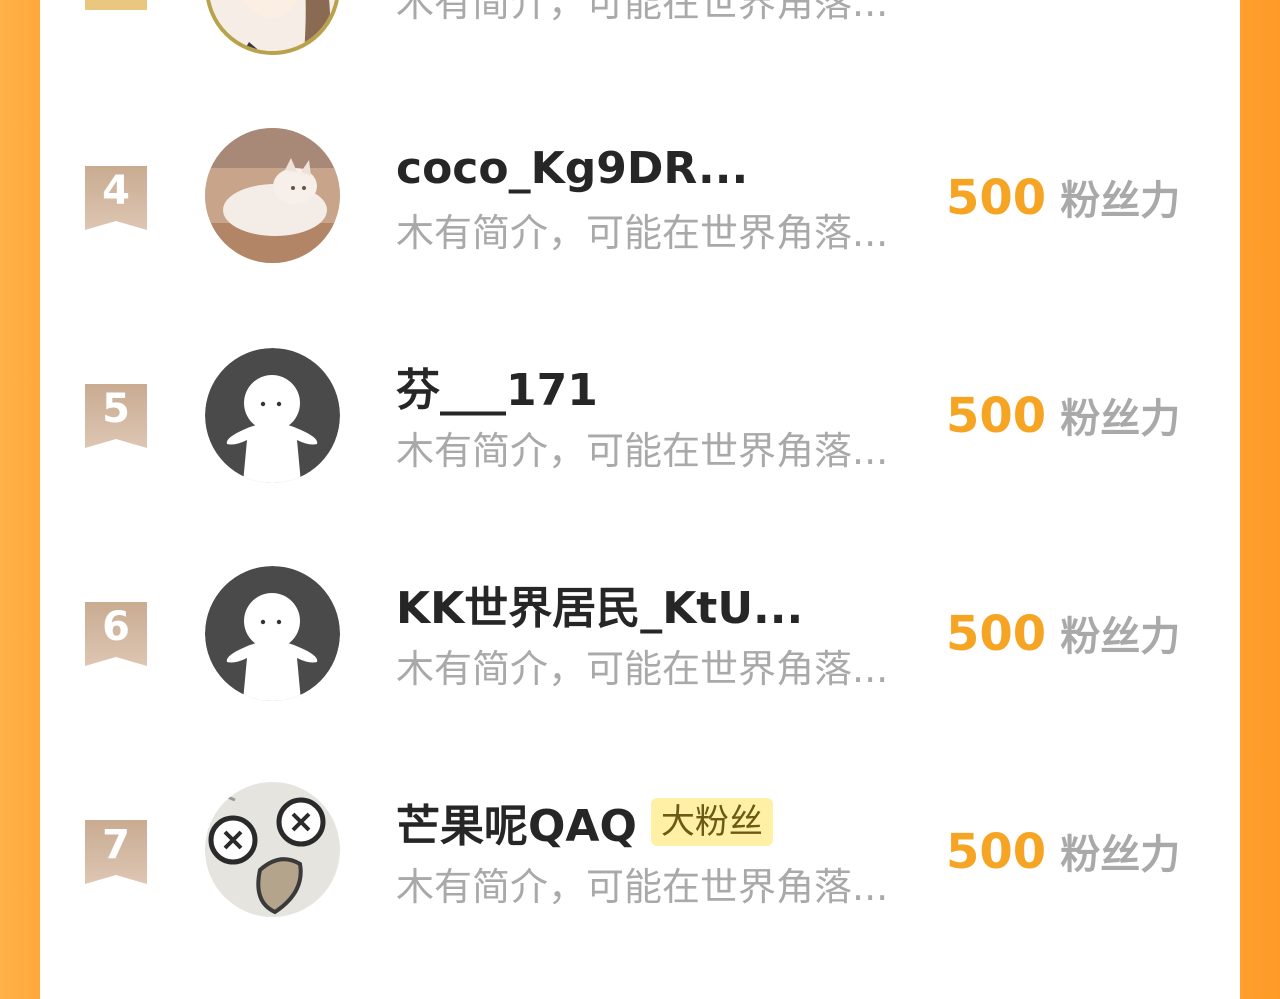 The width and height of the screenshot is (1280, 999). I want to click on rank-ribbon: 4, so click(116, 198).